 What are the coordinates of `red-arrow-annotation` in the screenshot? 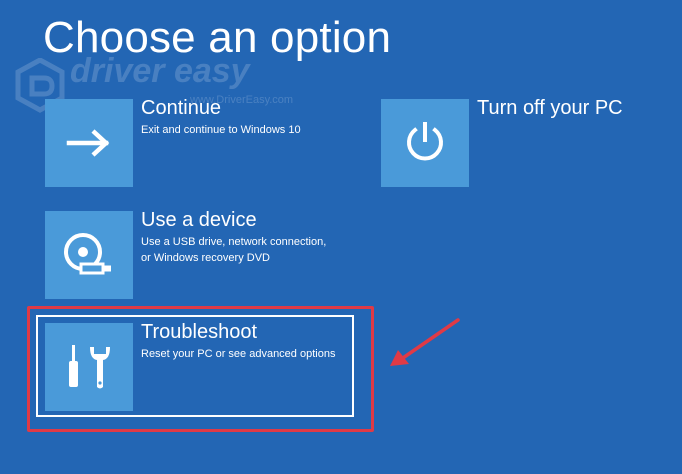 It's located at (425, 342).